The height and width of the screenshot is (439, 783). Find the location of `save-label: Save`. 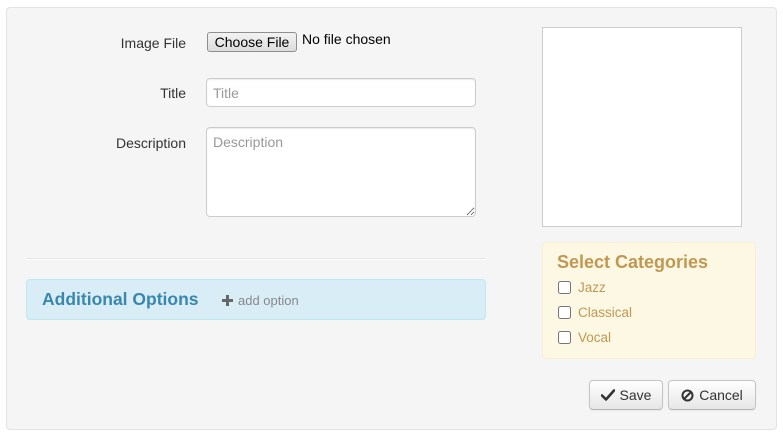

save-label: Save is located at coordinates (635, 395).